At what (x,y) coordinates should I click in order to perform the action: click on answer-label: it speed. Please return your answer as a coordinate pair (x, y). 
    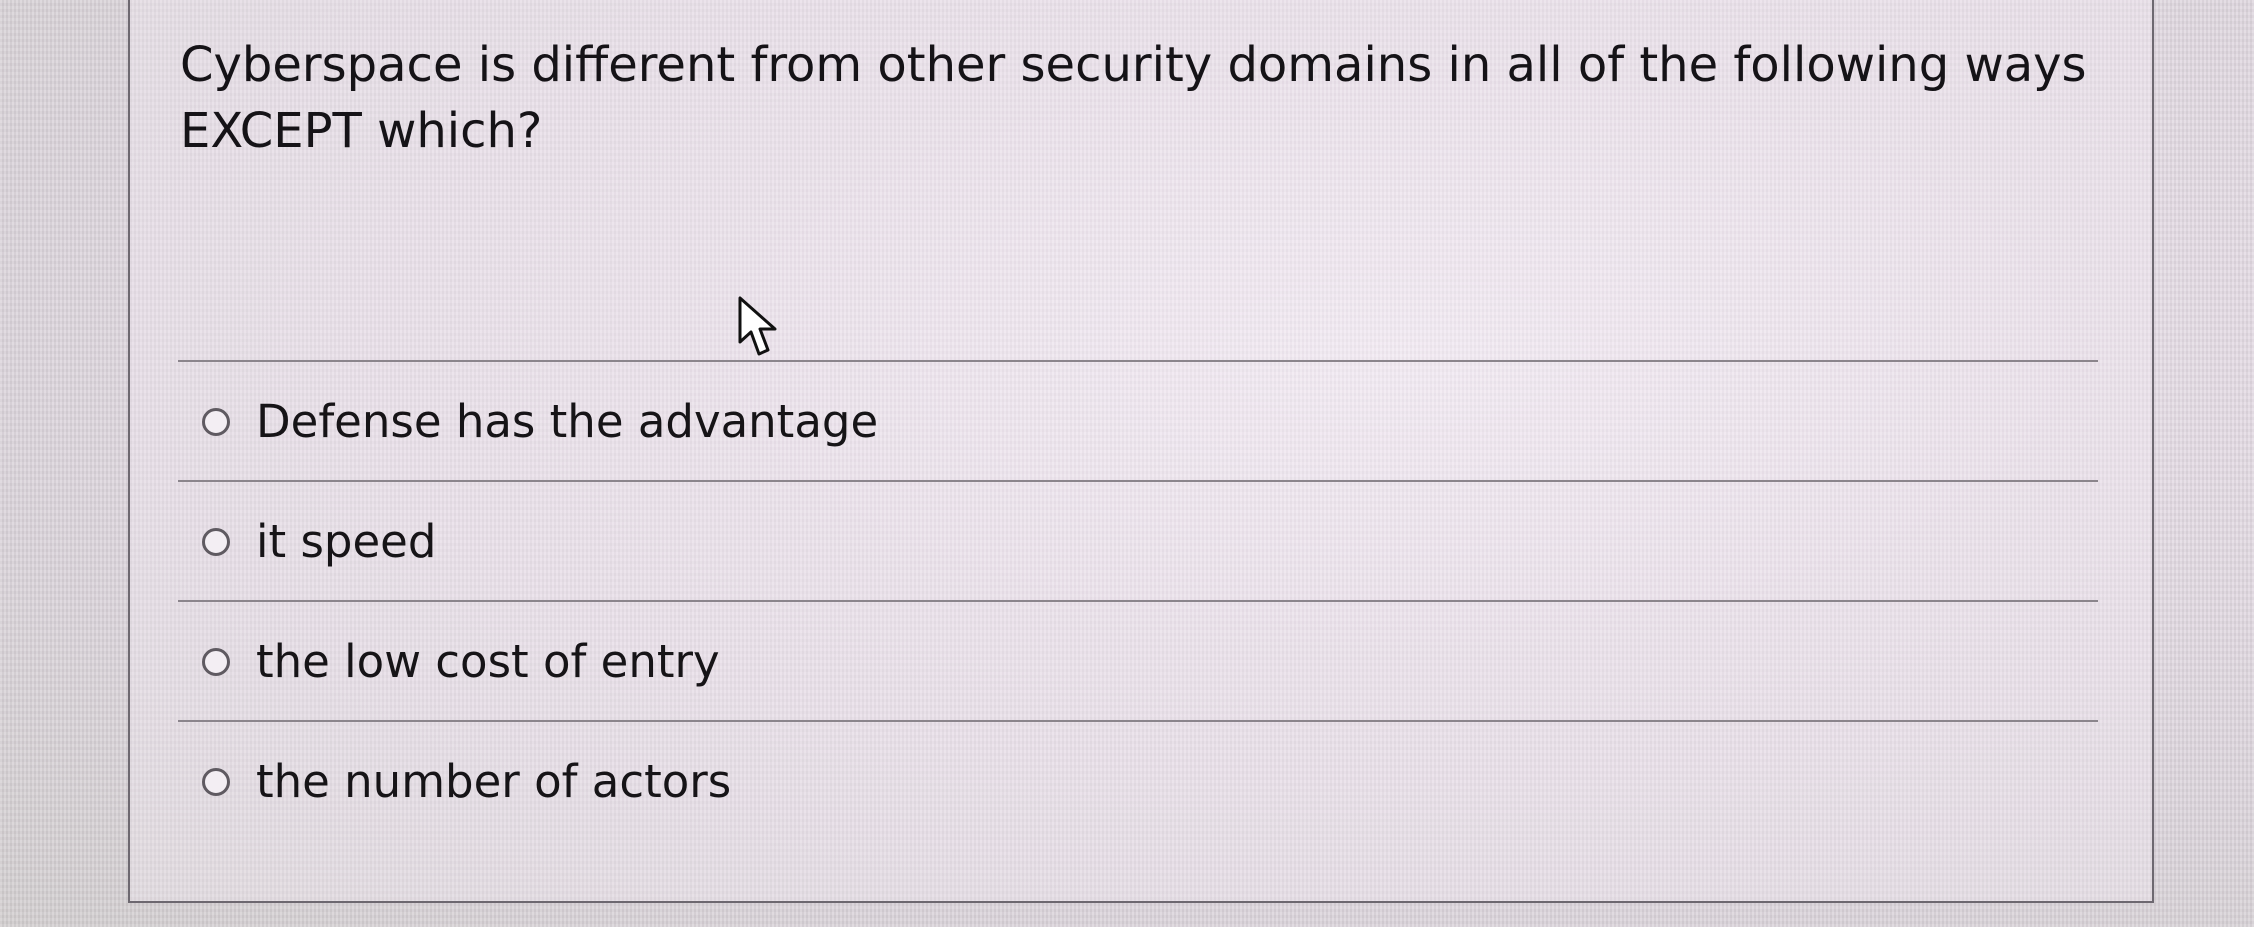
    Looking at the image, I should click on (346, 542).